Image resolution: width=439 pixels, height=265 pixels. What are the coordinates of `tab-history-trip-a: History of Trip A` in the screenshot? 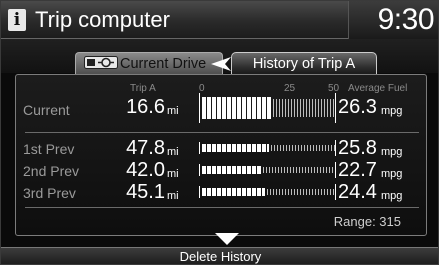 It's located at (304, 63).